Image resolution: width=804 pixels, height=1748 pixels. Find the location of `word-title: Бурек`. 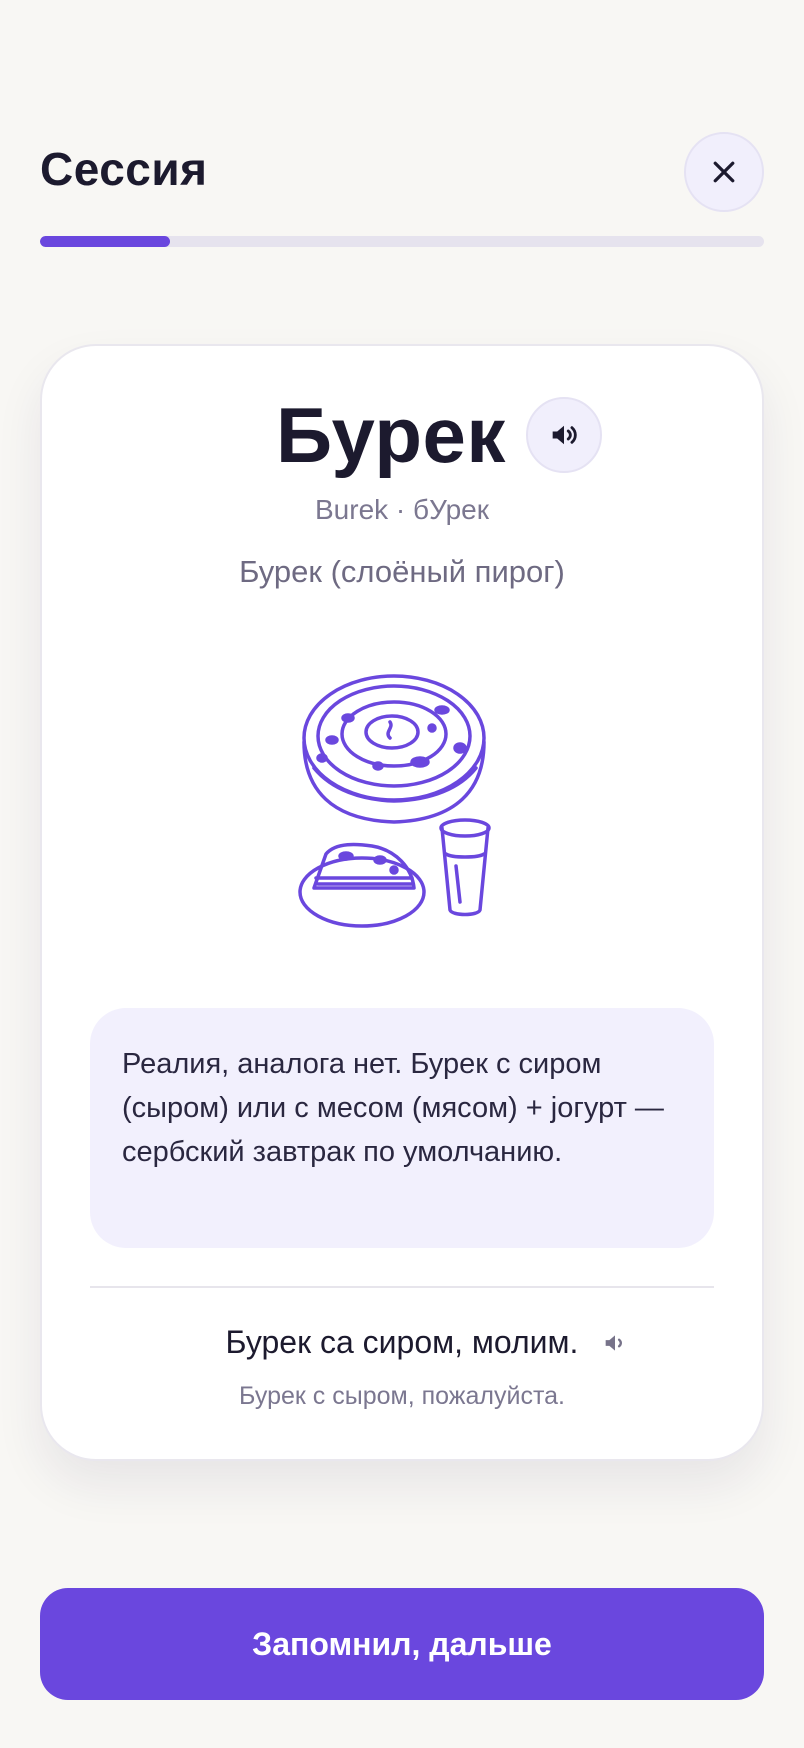

word-title: Бурек is located at coordinates (391, 435).